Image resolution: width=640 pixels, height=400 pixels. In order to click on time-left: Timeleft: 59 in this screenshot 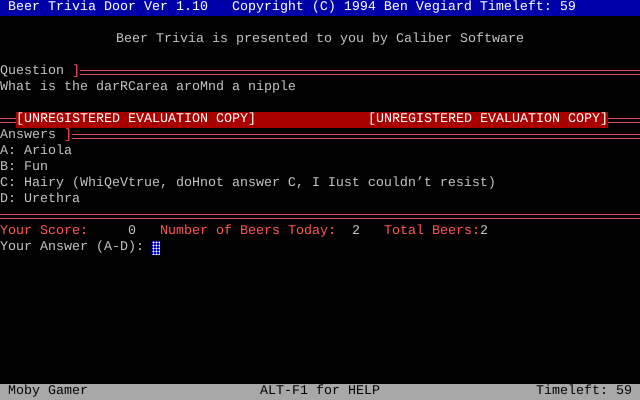, I will do `click(583, 392)`.